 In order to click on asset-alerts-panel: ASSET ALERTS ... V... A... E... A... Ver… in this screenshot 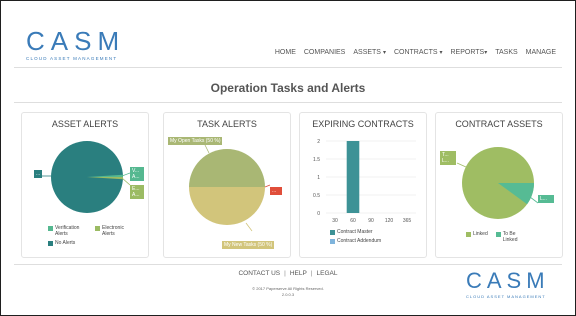, I will do `click(85, 185)`.